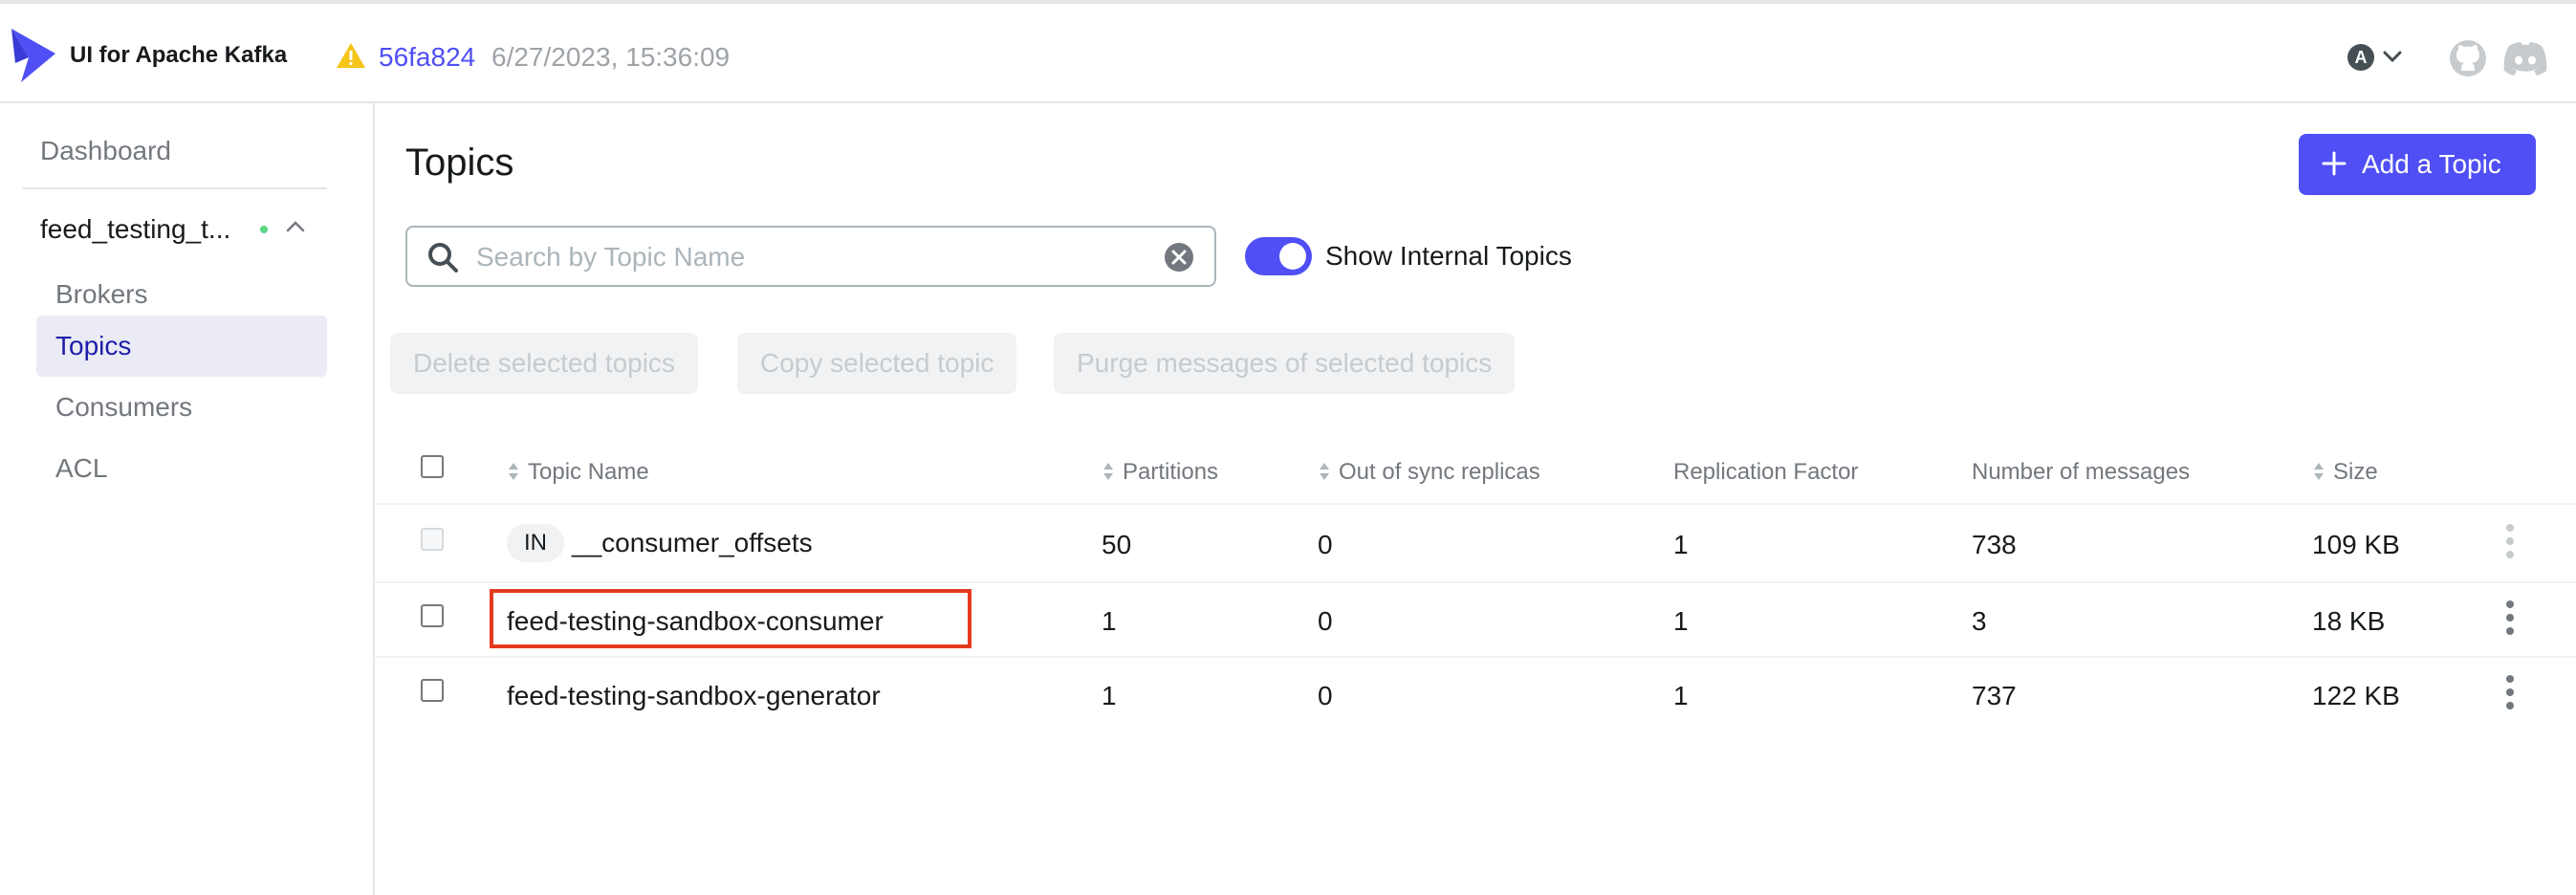  I want to click on select-all-checkbox, so click(432, 466).